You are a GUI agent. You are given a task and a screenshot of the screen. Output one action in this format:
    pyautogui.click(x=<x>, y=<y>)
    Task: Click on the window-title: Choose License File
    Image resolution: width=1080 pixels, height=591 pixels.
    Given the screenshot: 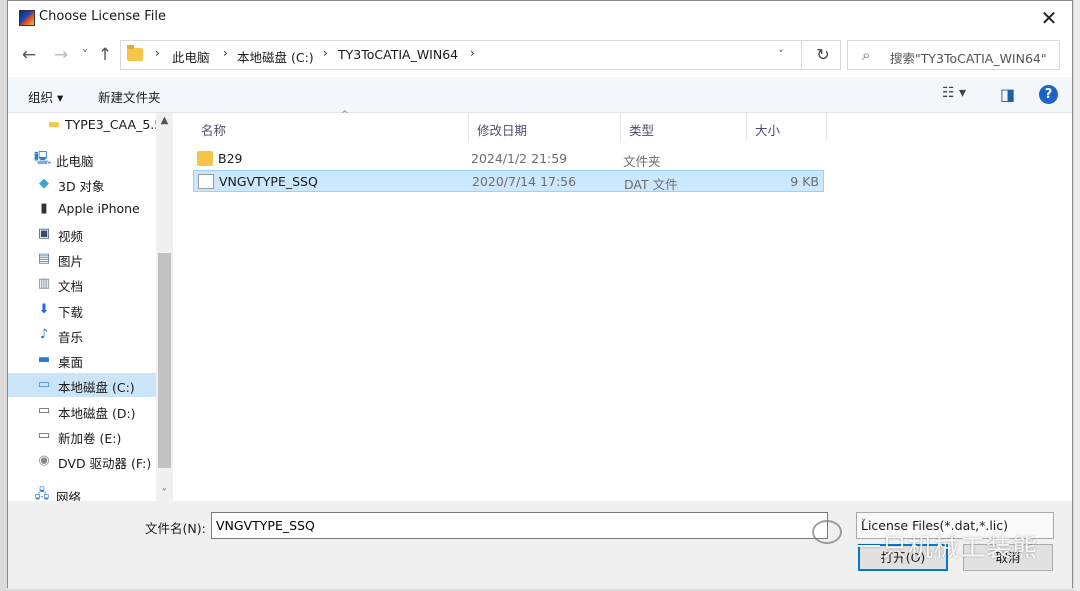 What is the action you would take?
    pyautogui.click(x=103, y=16)
    